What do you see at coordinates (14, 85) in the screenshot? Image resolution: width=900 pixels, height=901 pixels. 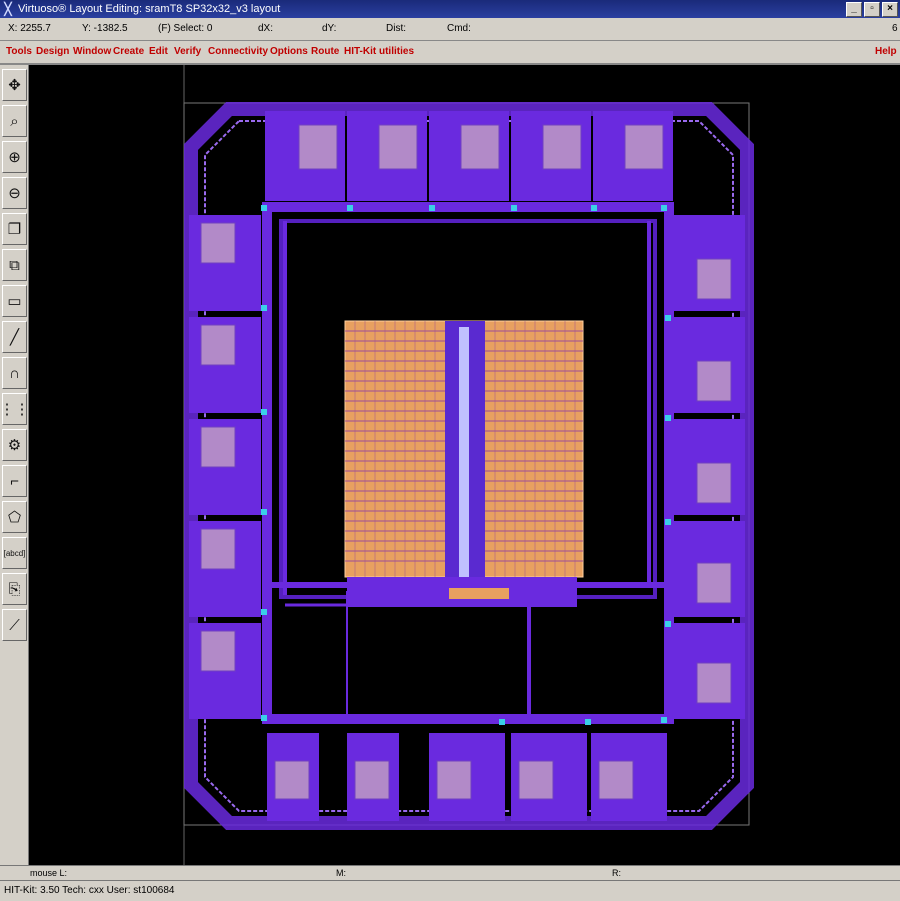 I see `move-cursor-icon: ✥` at bounding box center [14, 85].